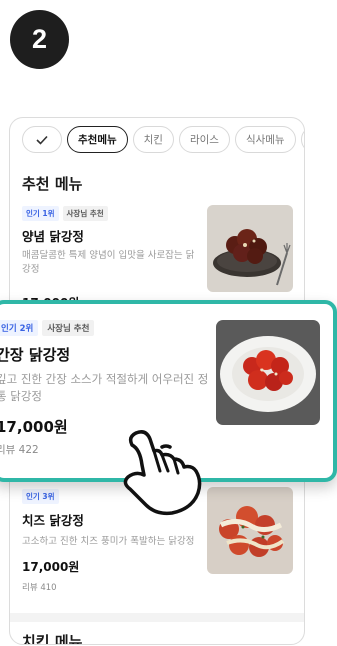  I want to click on step-number-badge: 2, so click(39, 39).